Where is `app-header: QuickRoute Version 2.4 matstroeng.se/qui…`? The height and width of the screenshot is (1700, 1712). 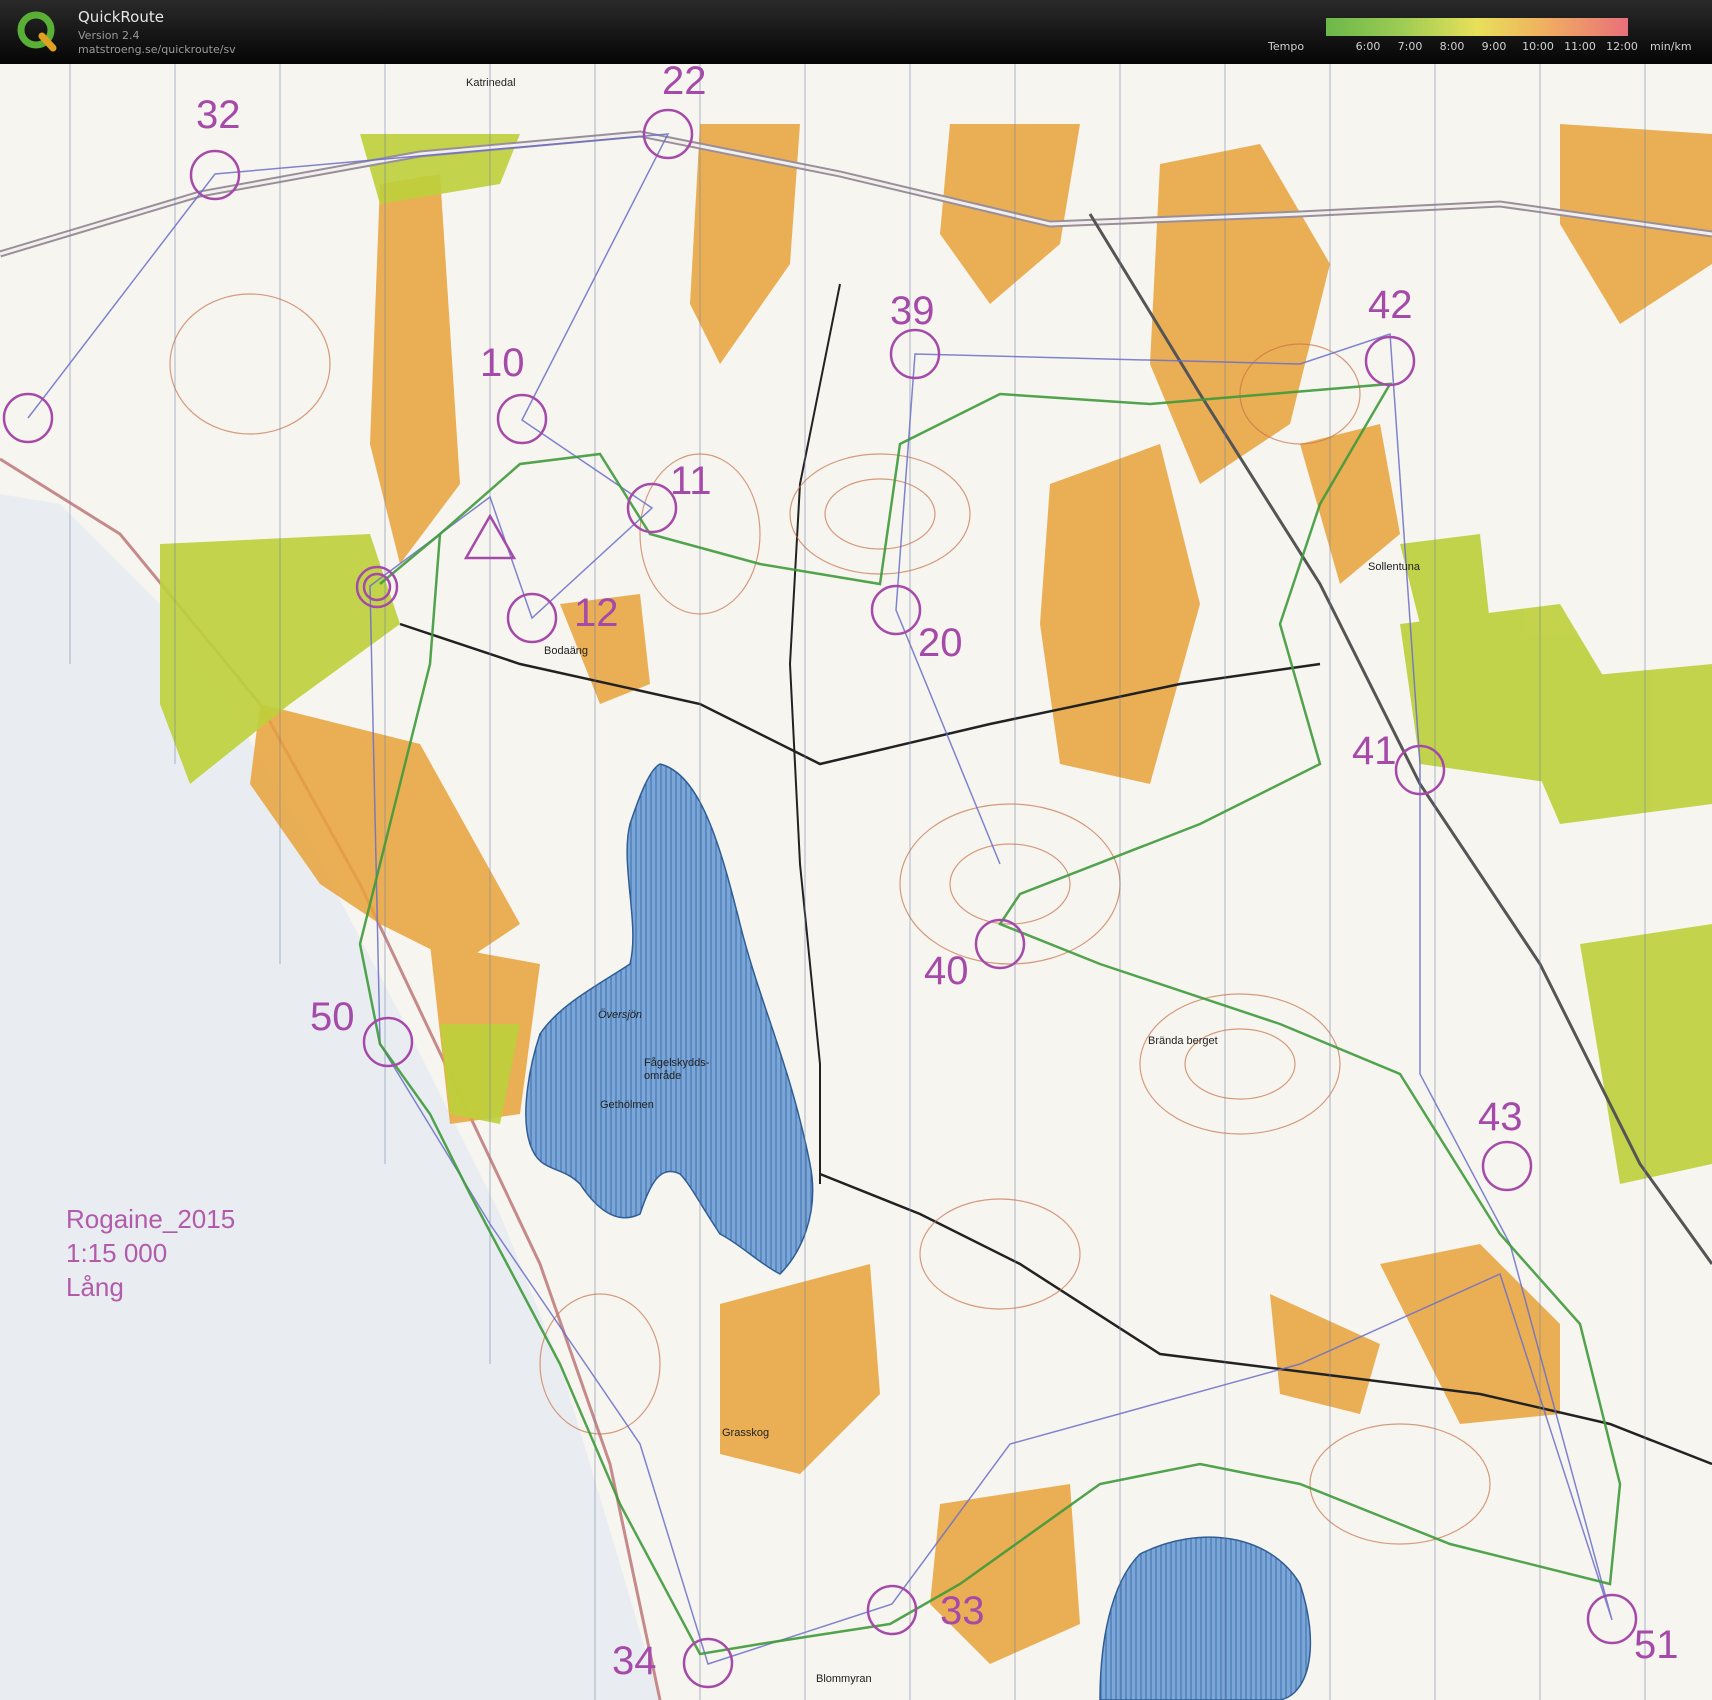 app-header: QuickRoute Version 2.4 matstroeng.se/qui… is located at coordinates (856, 32).